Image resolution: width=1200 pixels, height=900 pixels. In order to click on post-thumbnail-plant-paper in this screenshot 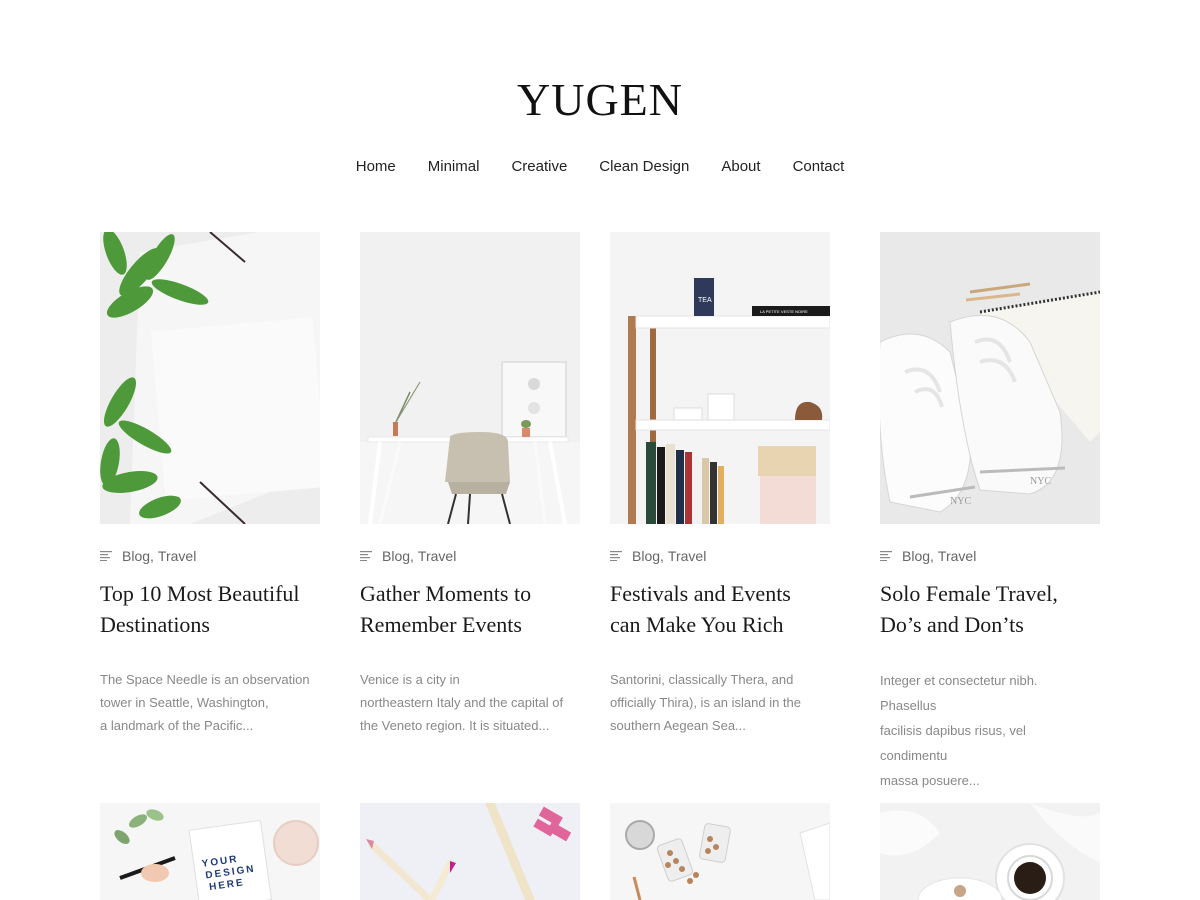, I will do `click(210, 378)`.